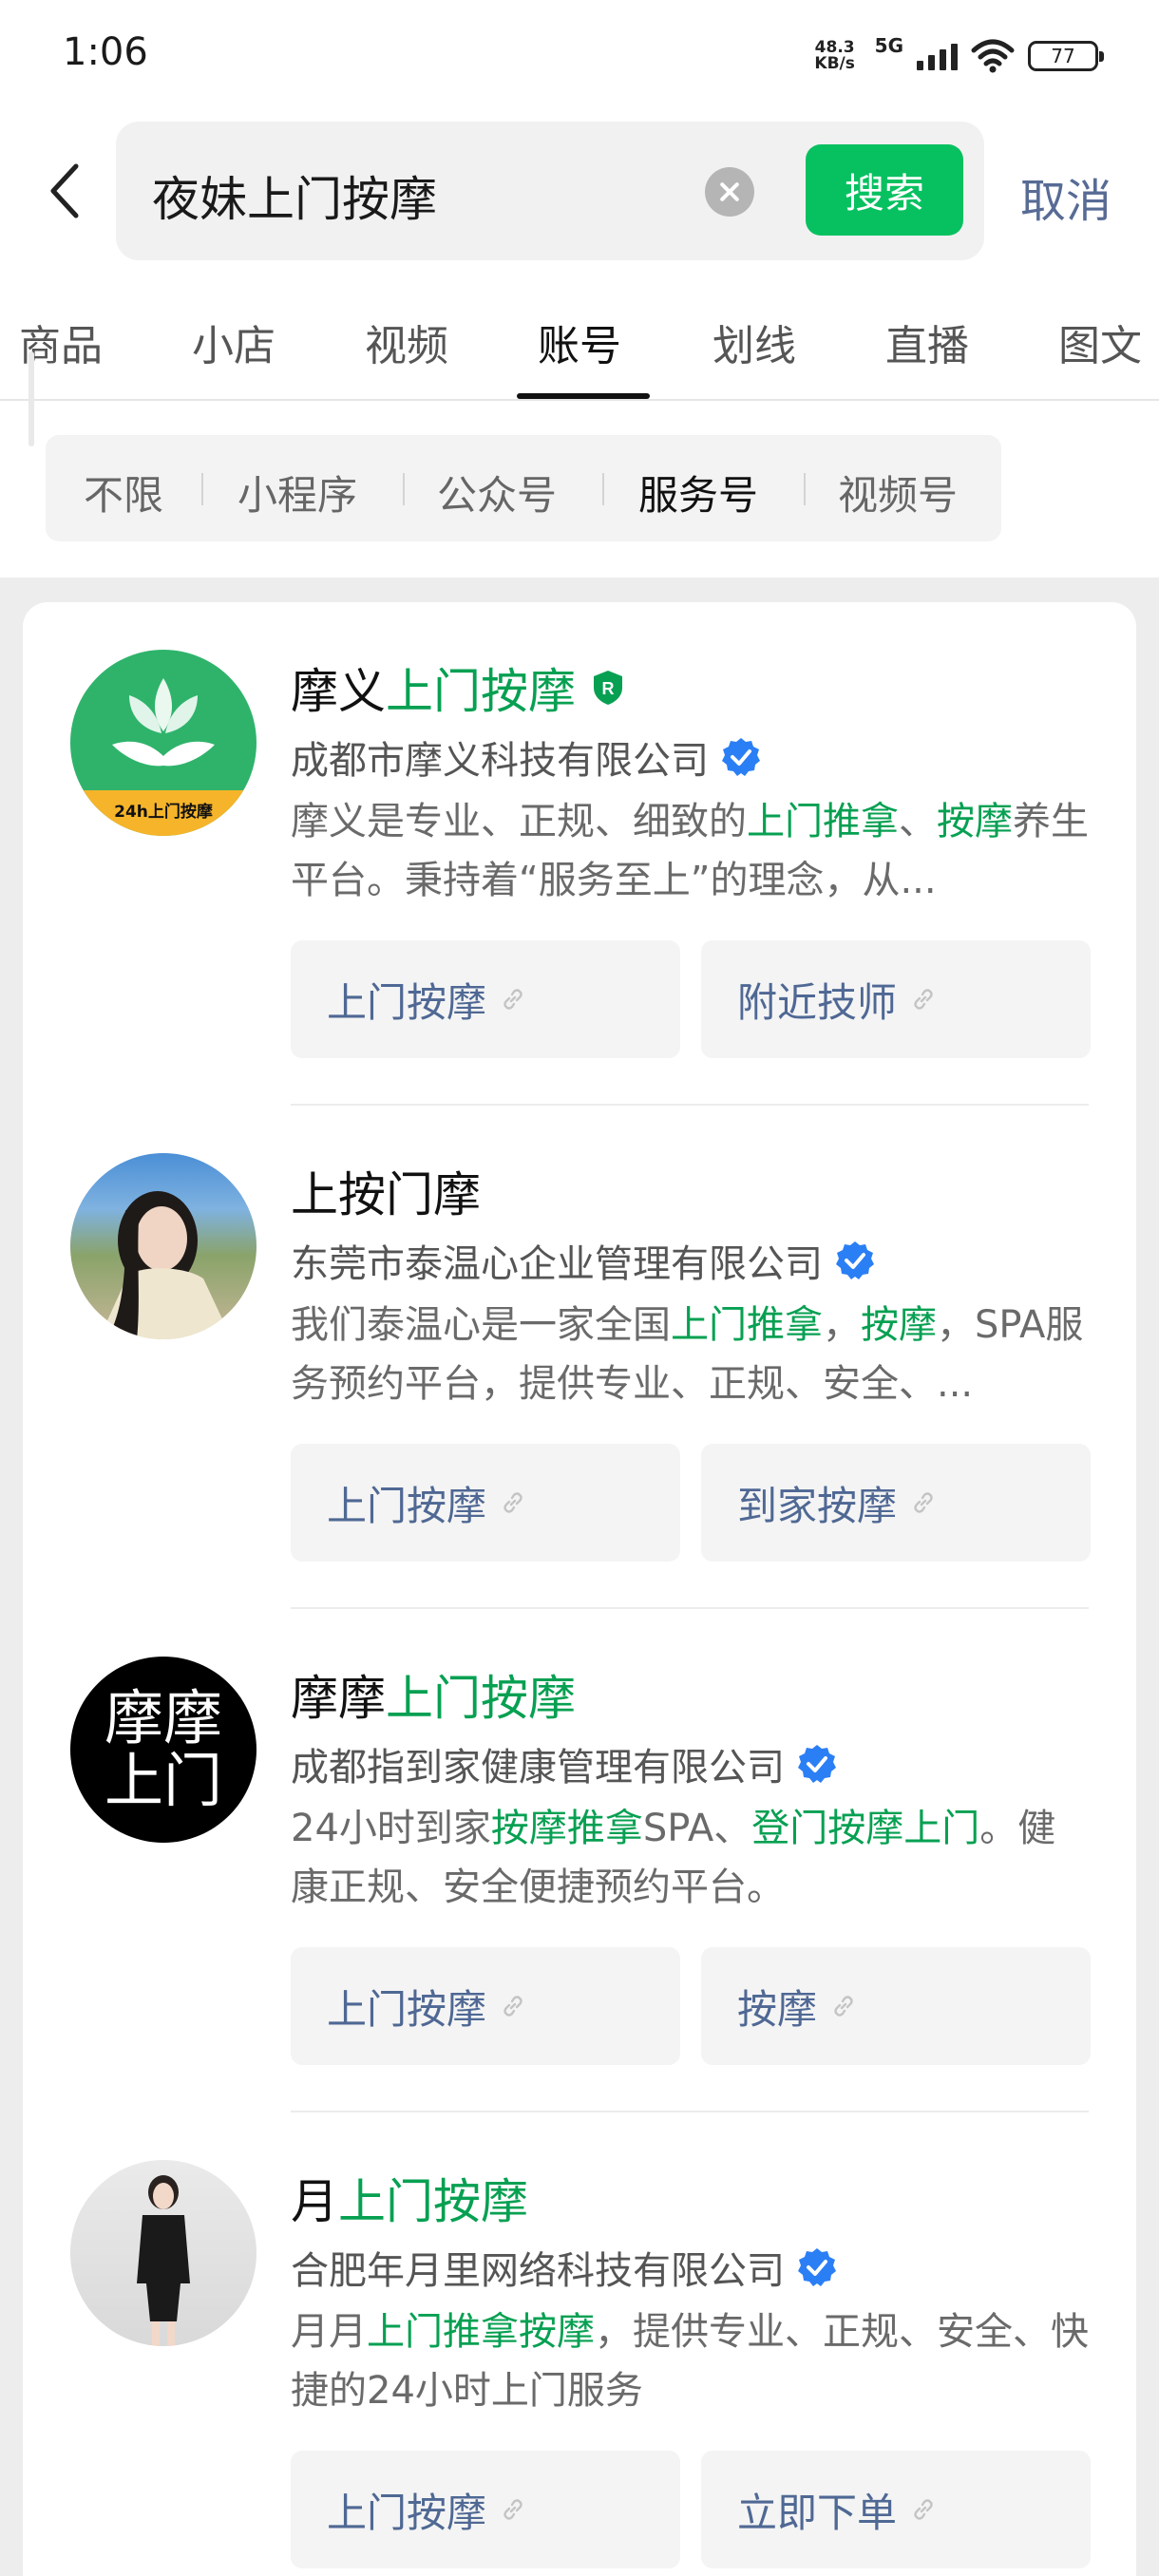 The image size is (1159, 2576). I want to click on company-name: 成都指到家健康管理有限公司, so click(564, 1763).